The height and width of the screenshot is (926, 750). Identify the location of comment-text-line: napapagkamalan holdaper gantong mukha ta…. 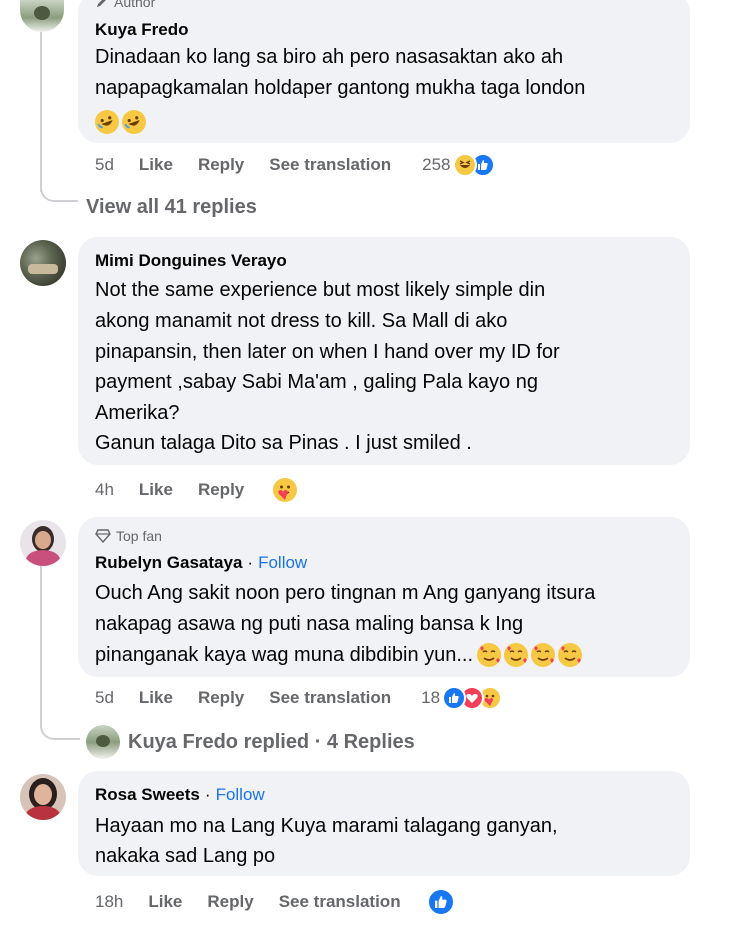
(340, 88).